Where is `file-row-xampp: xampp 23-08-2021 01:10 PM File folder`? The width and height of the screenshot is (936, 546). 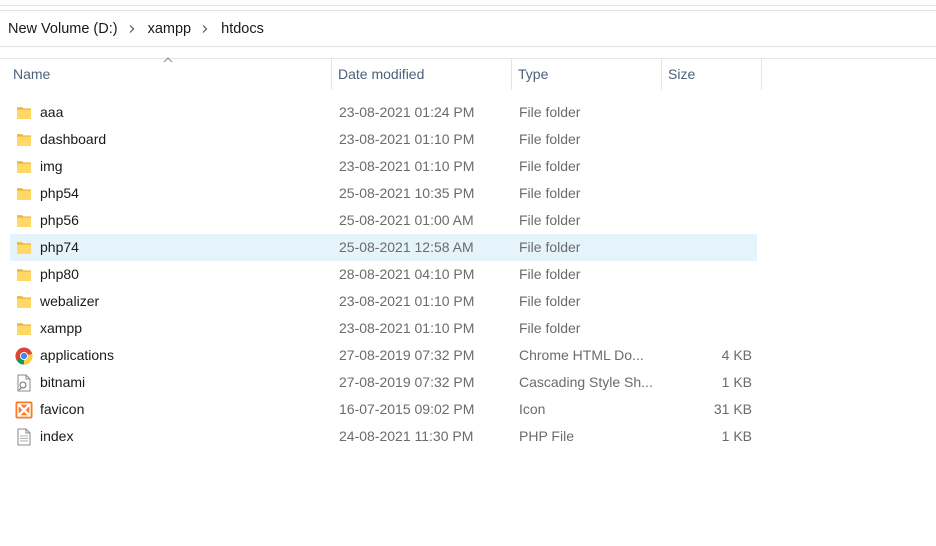
file-row-xampp: xampp 23-08-2021 01:10 PM File folder is located at coordinates (383, 328).